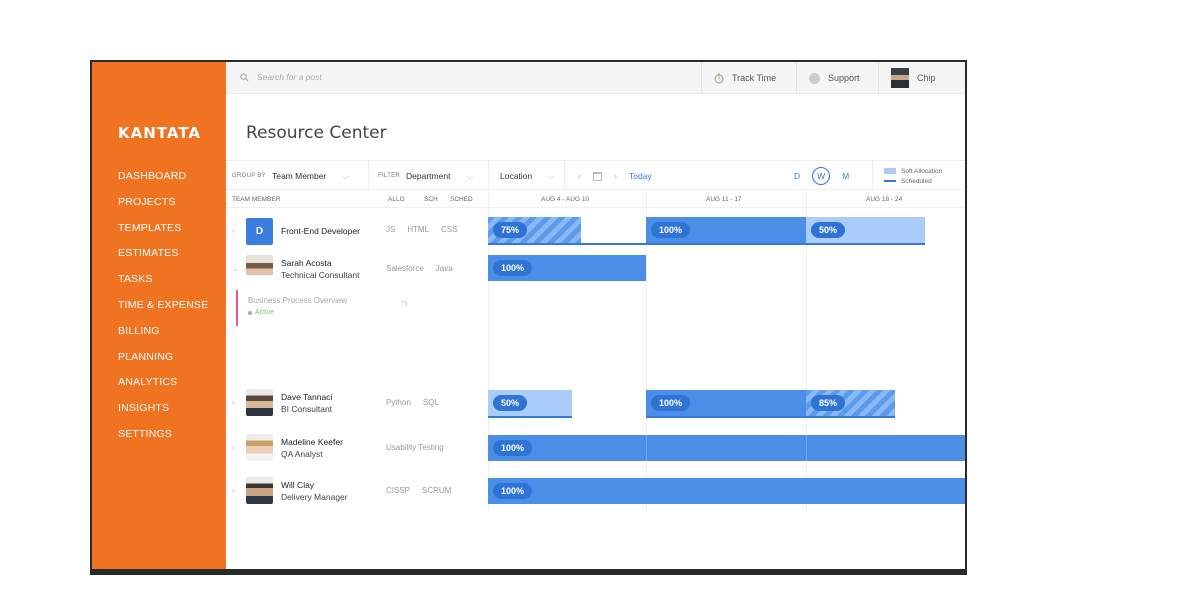 The image size is (1200, 600). What do you see at coordinates (908, 181) in the screenshot?
I see `legend-scheduled: Scheduled` at bounding box center [908, 181].